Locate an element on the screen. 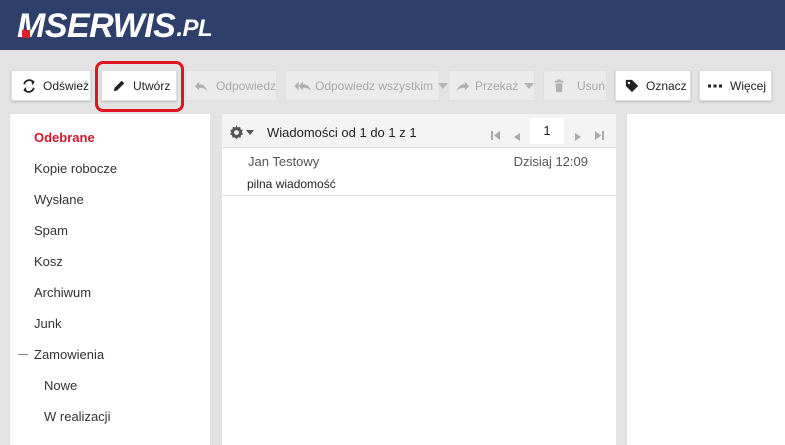 This screenshot has width=785, height=445. next-page-icon is located at coordinates (578, 134).